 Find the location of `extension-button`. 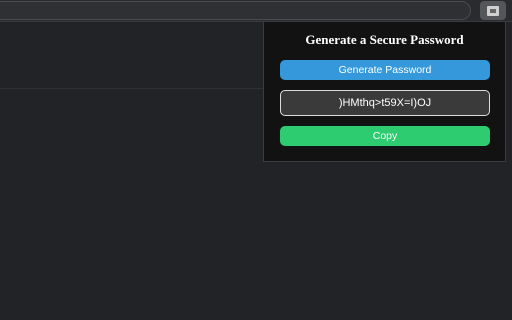

extension-button is located at coordinates (493, 10).